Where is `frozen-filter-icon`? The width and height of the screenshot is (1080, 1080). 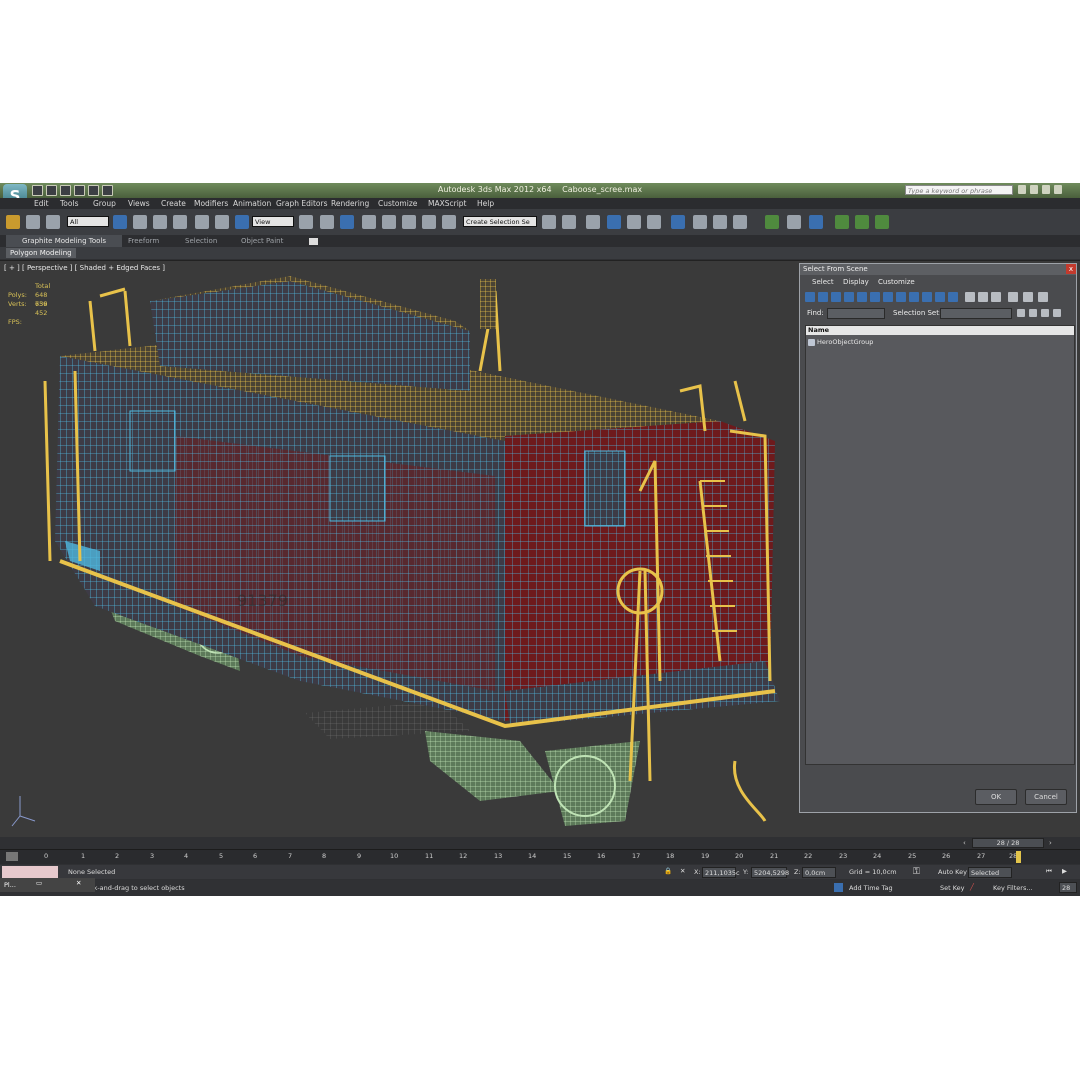 frozen-filter-icon is located at coordinates (940, 297).